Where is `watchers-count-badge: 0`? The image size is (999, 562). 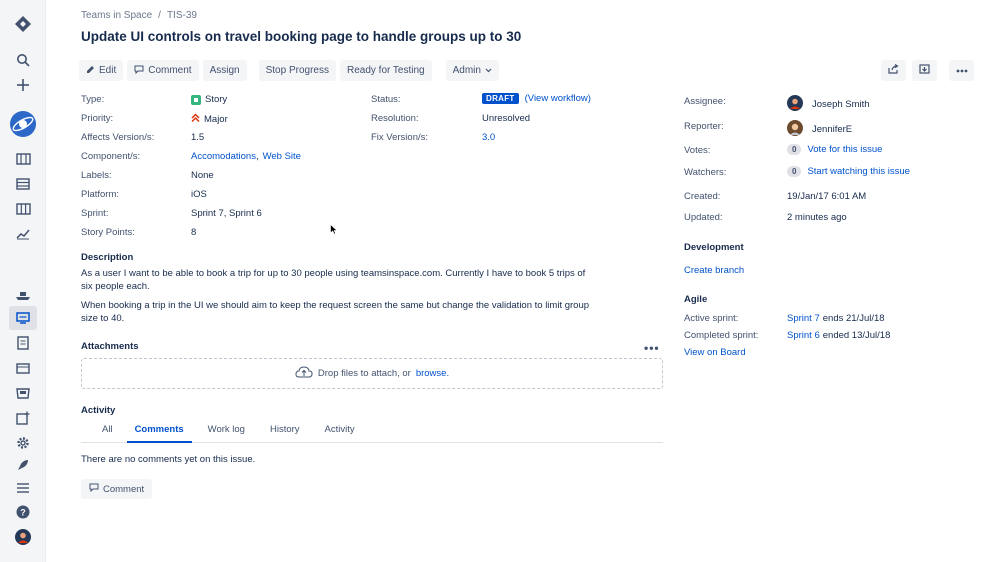 watchers-count-badge: 0 is located at coordinates (794, 171).